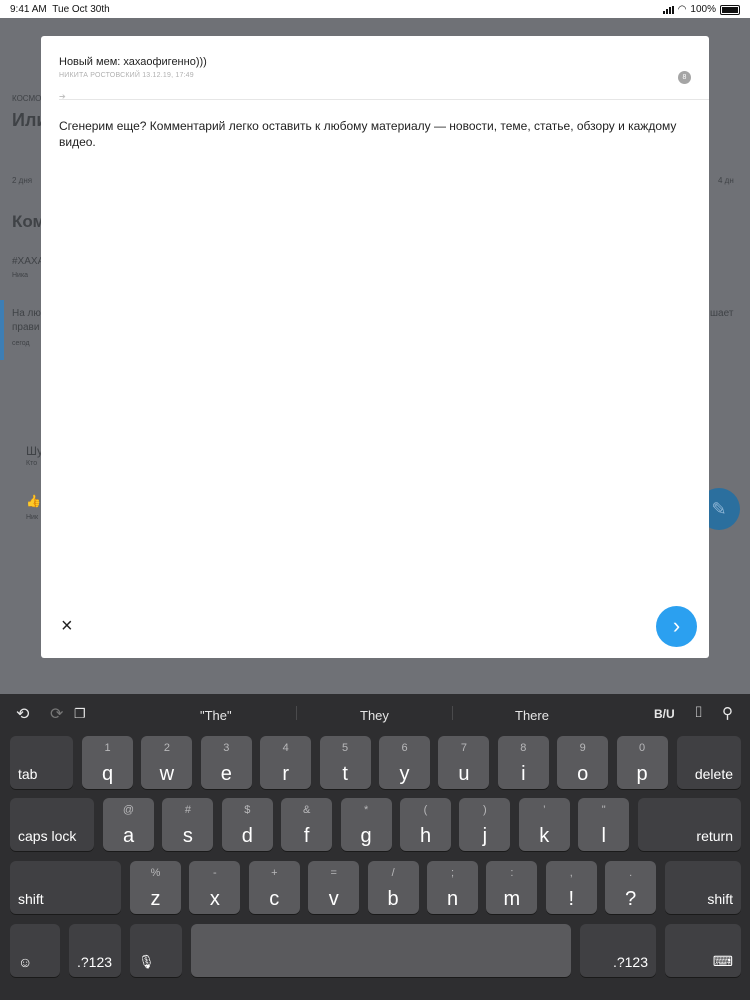 Image resolution: width=750 pixels, height=1000 pixels. I want to click on numbers-key-right: .?123, so click(618, 950).